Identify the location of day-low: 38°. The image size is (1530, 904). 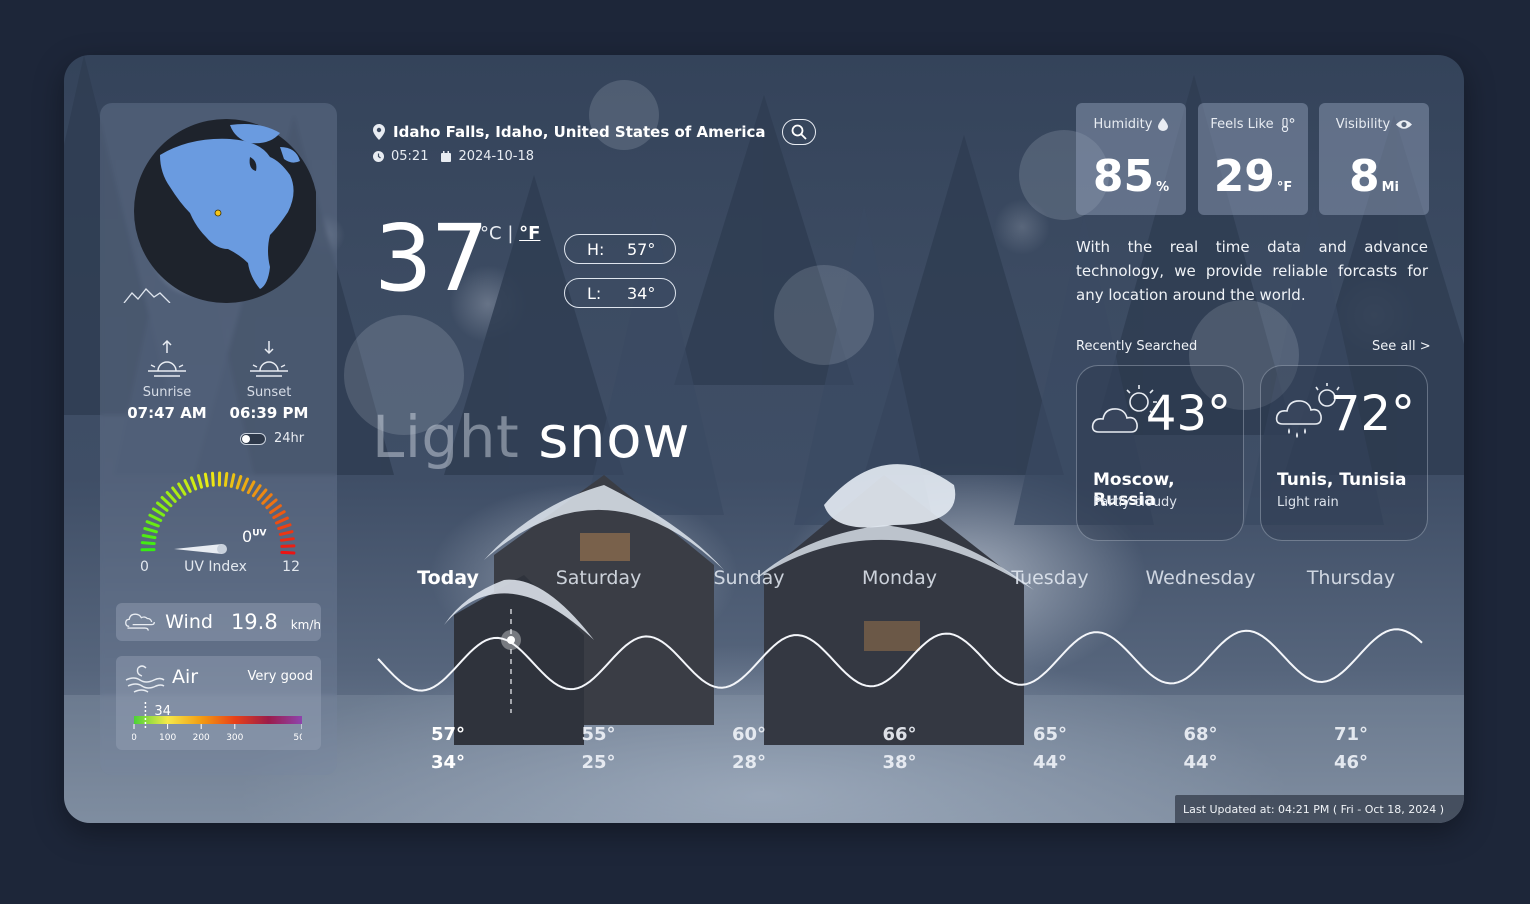
(899, 762).